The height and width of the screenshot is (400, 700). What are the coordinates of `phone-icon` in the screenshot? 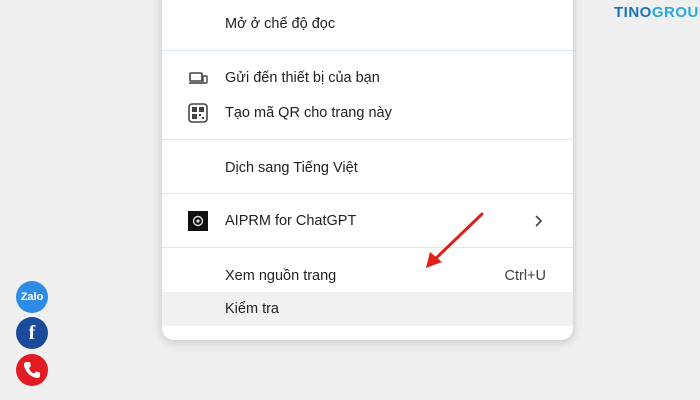 It's located at (32, 370).